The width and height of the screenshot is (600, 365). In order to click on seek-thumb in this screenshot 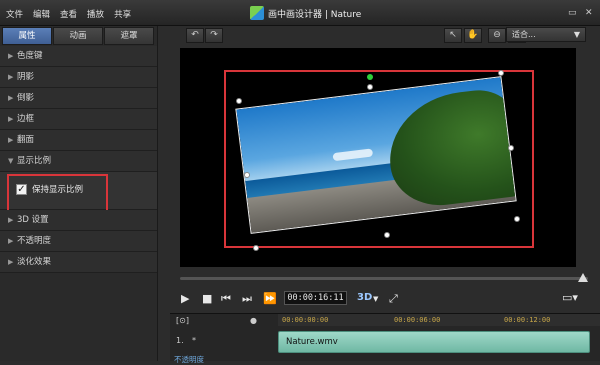, I will do `click(583, 277)`.